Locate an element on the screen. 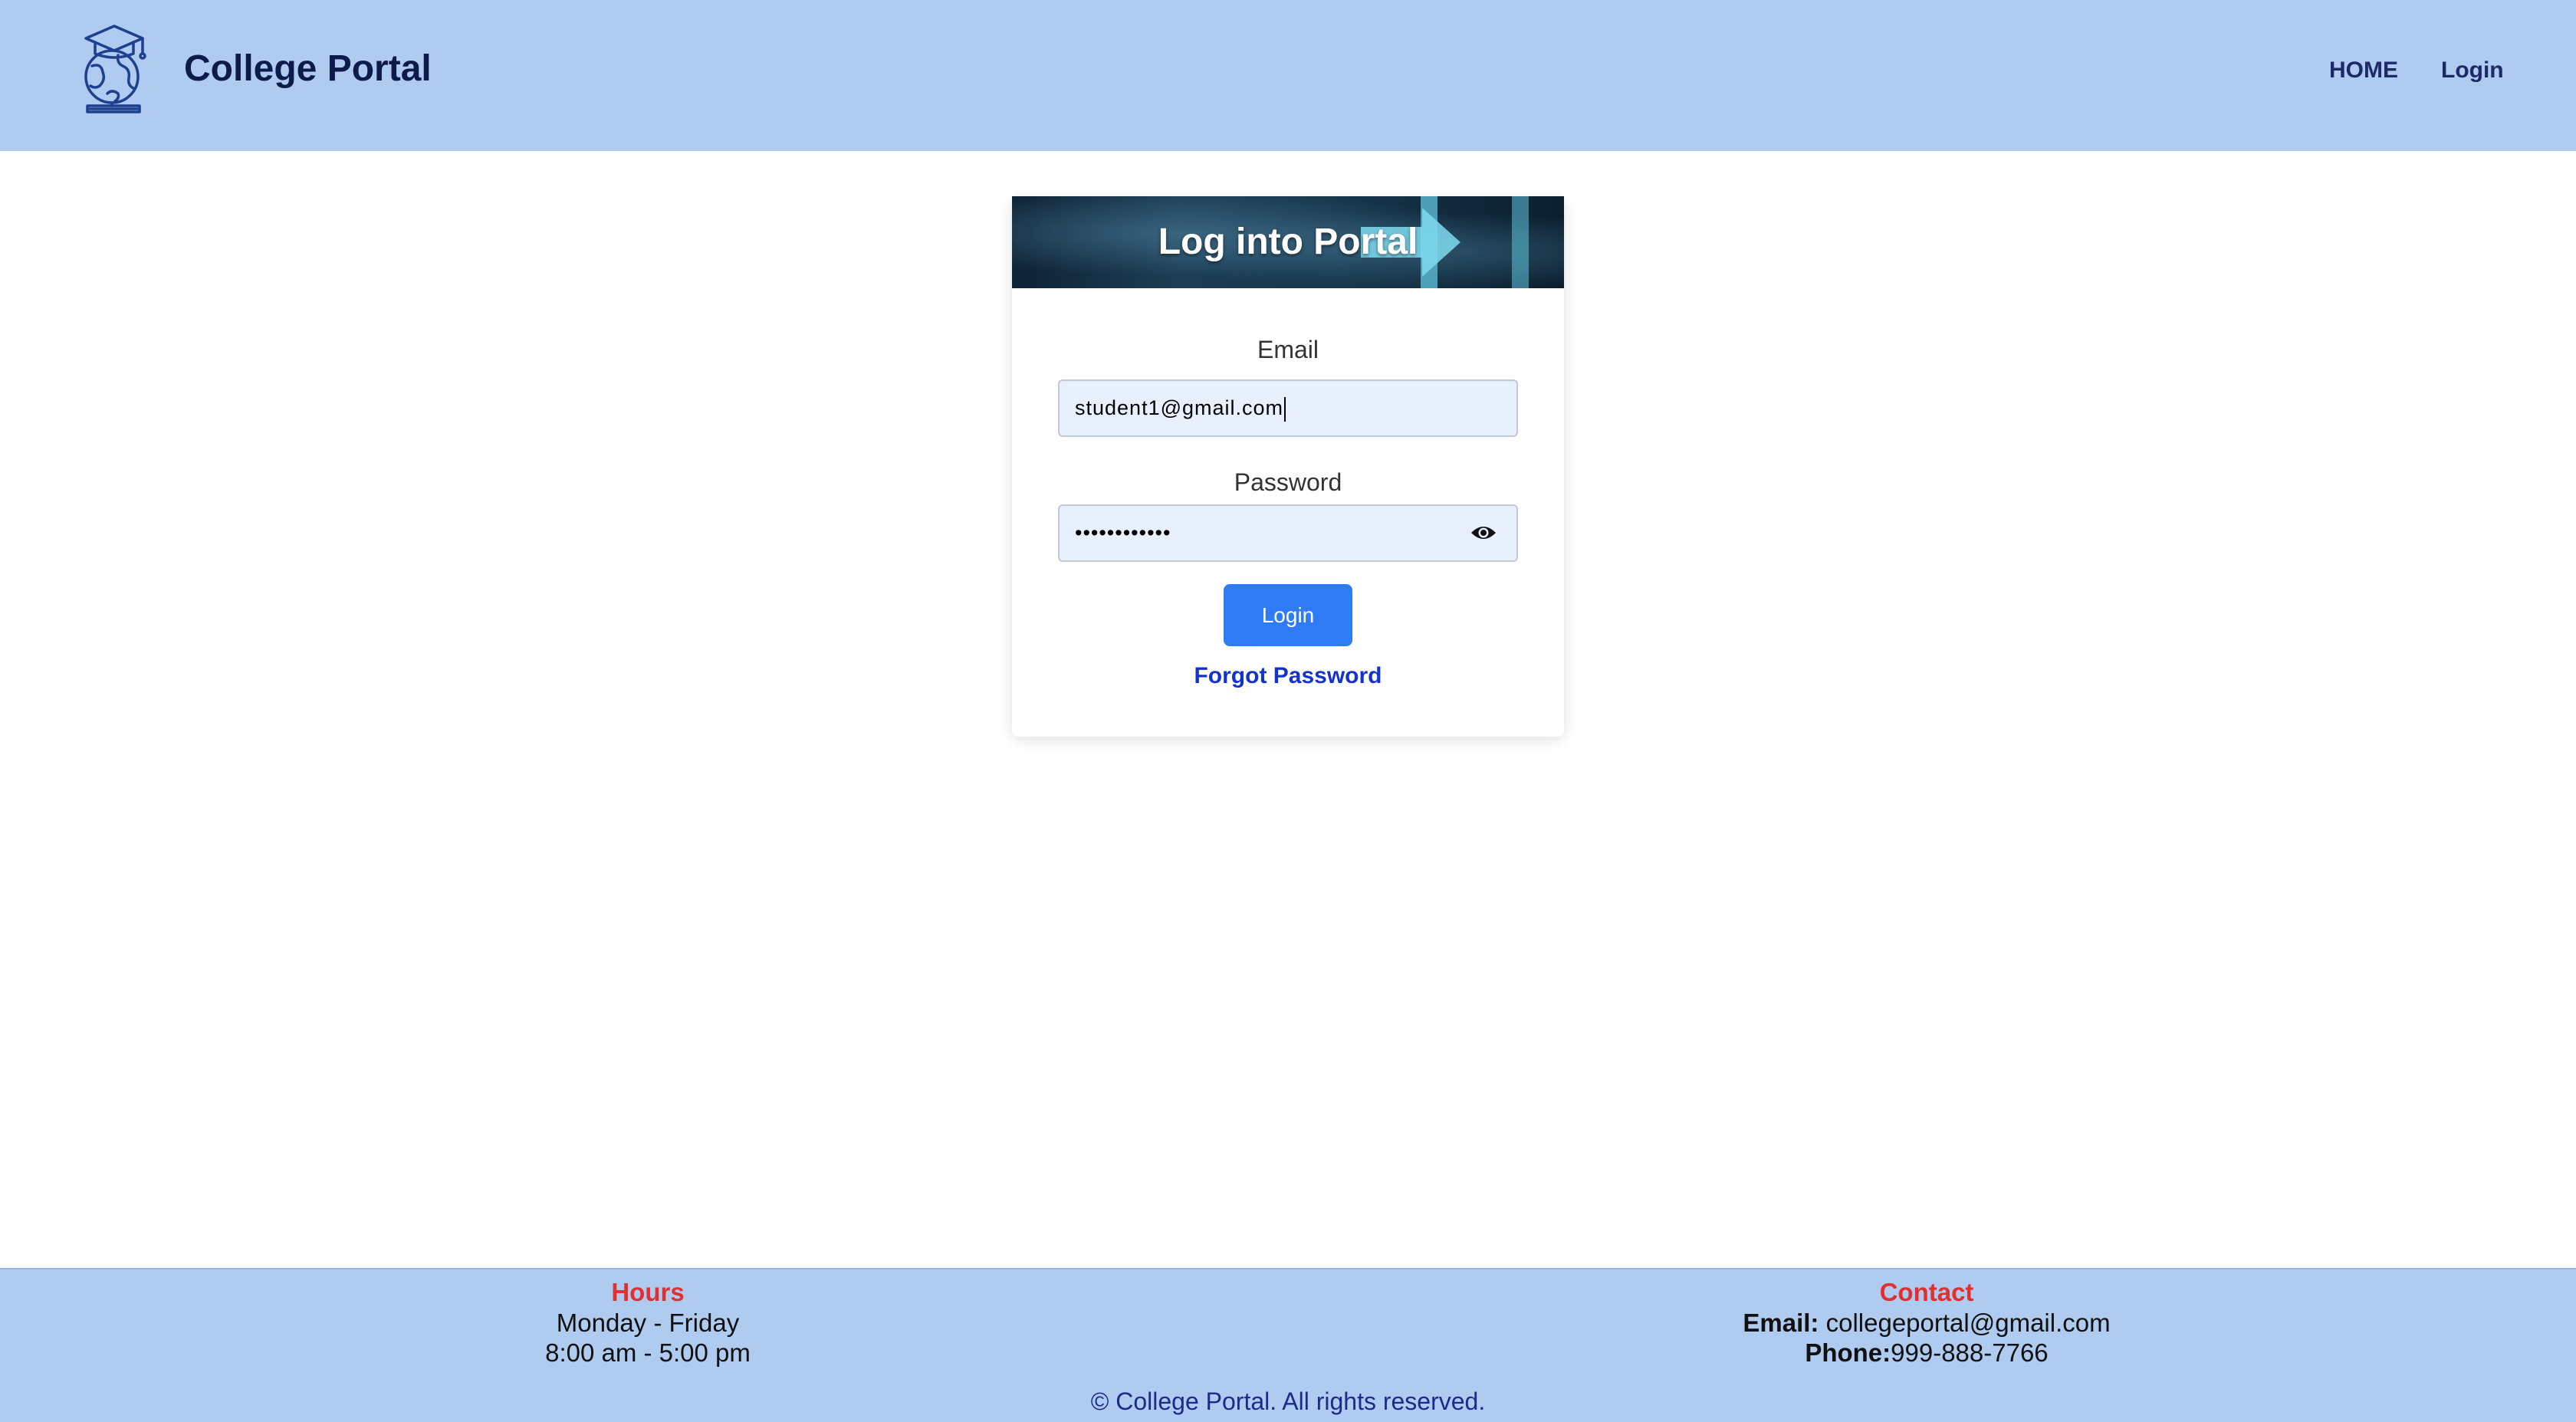 The height and width of the screenshot is (1422, 2576). login-title: Log into Portal is located at coordinates (1288, 242).